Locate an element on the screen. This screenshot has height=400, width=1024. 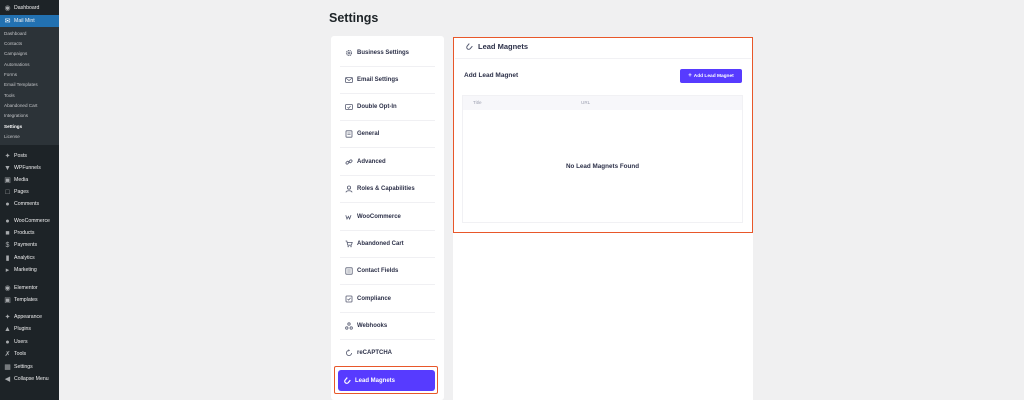
templates-icon: ▣ is located at coordinates (7, 300).